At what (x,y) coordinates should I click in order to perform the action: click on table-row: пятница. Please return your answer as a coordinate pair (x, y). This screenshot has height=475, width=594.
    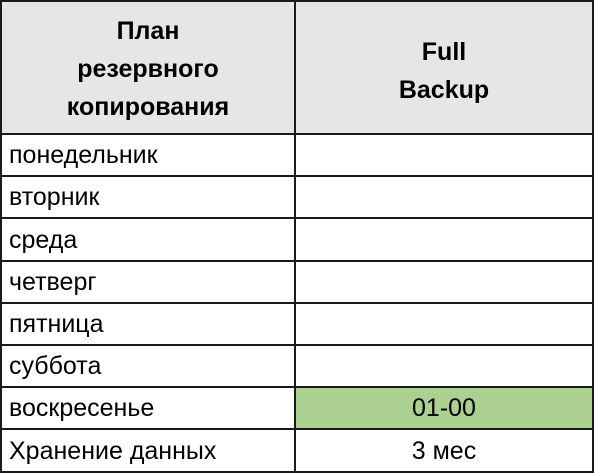
    Looking at the image, I should click on (297, 323).